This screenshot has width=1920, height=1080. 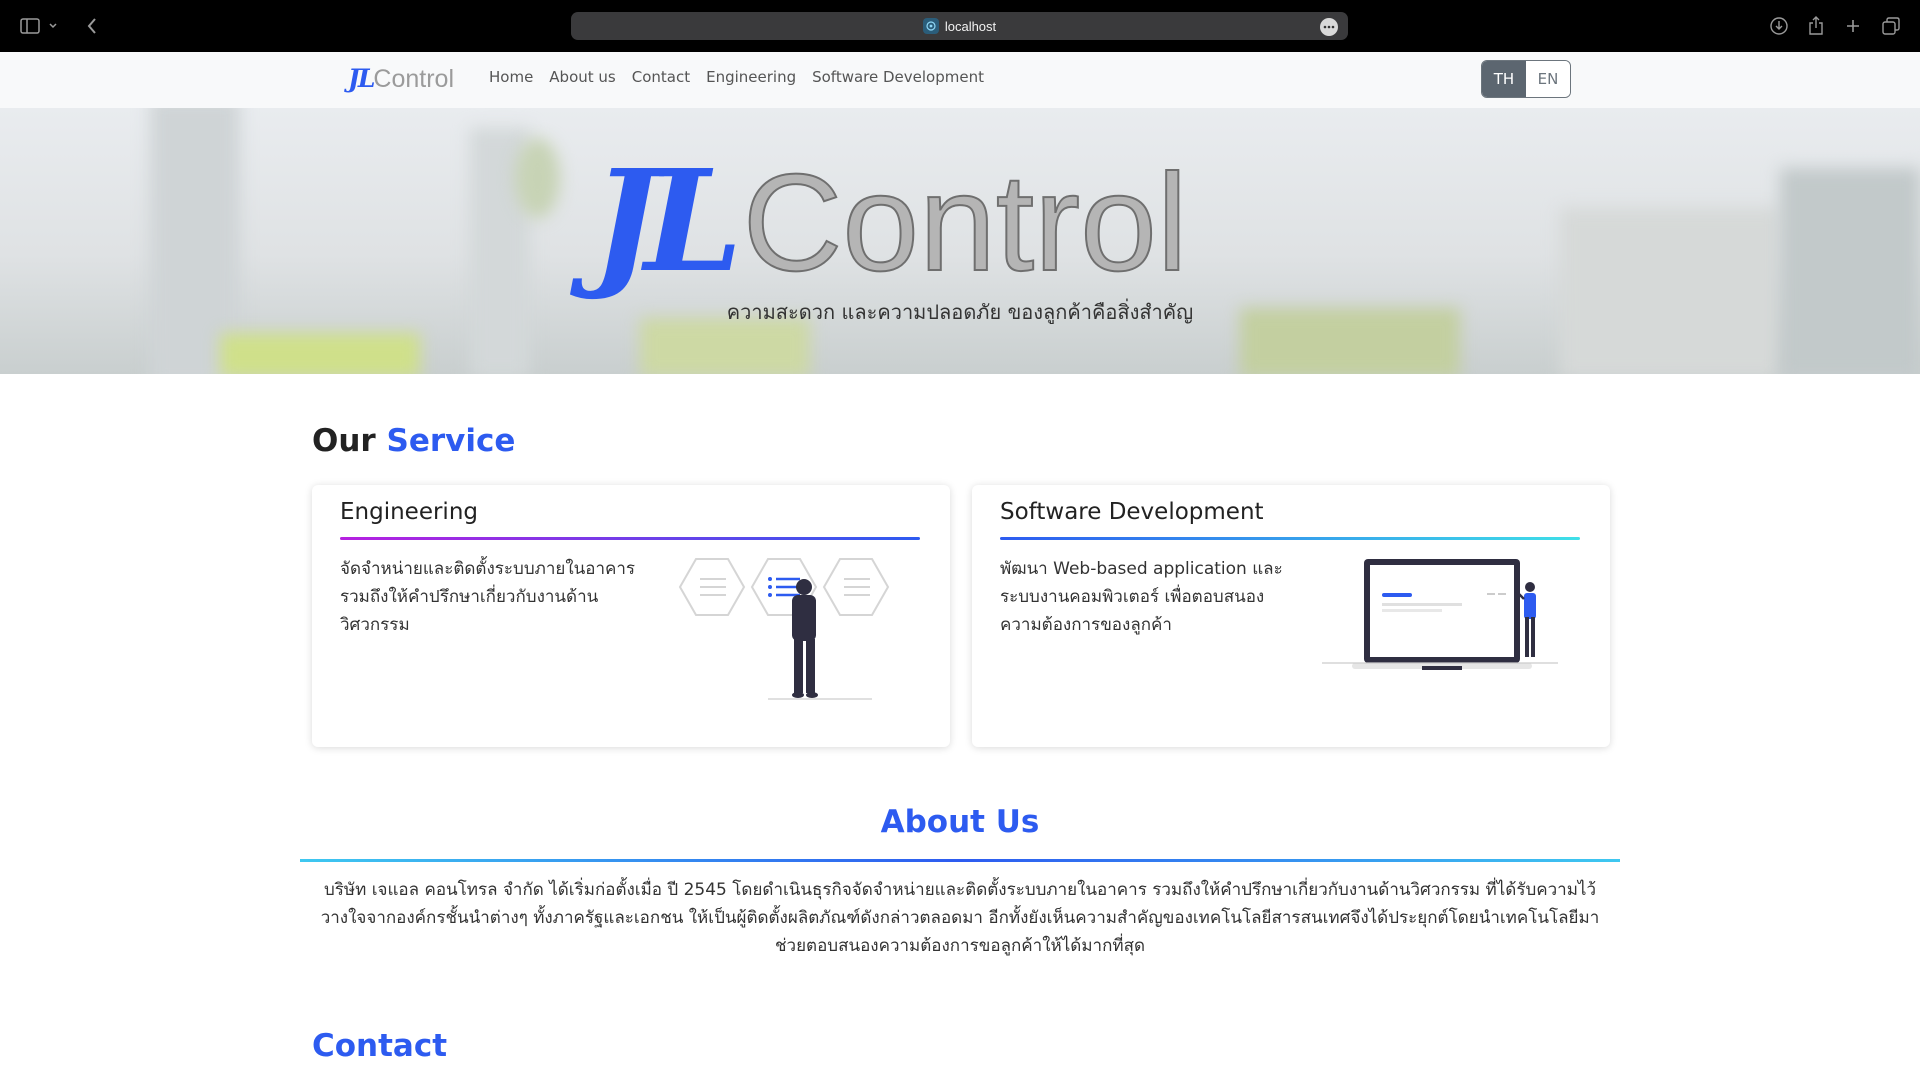 I want to click on logo-jl-text: JL, so click(x=361, y=78).